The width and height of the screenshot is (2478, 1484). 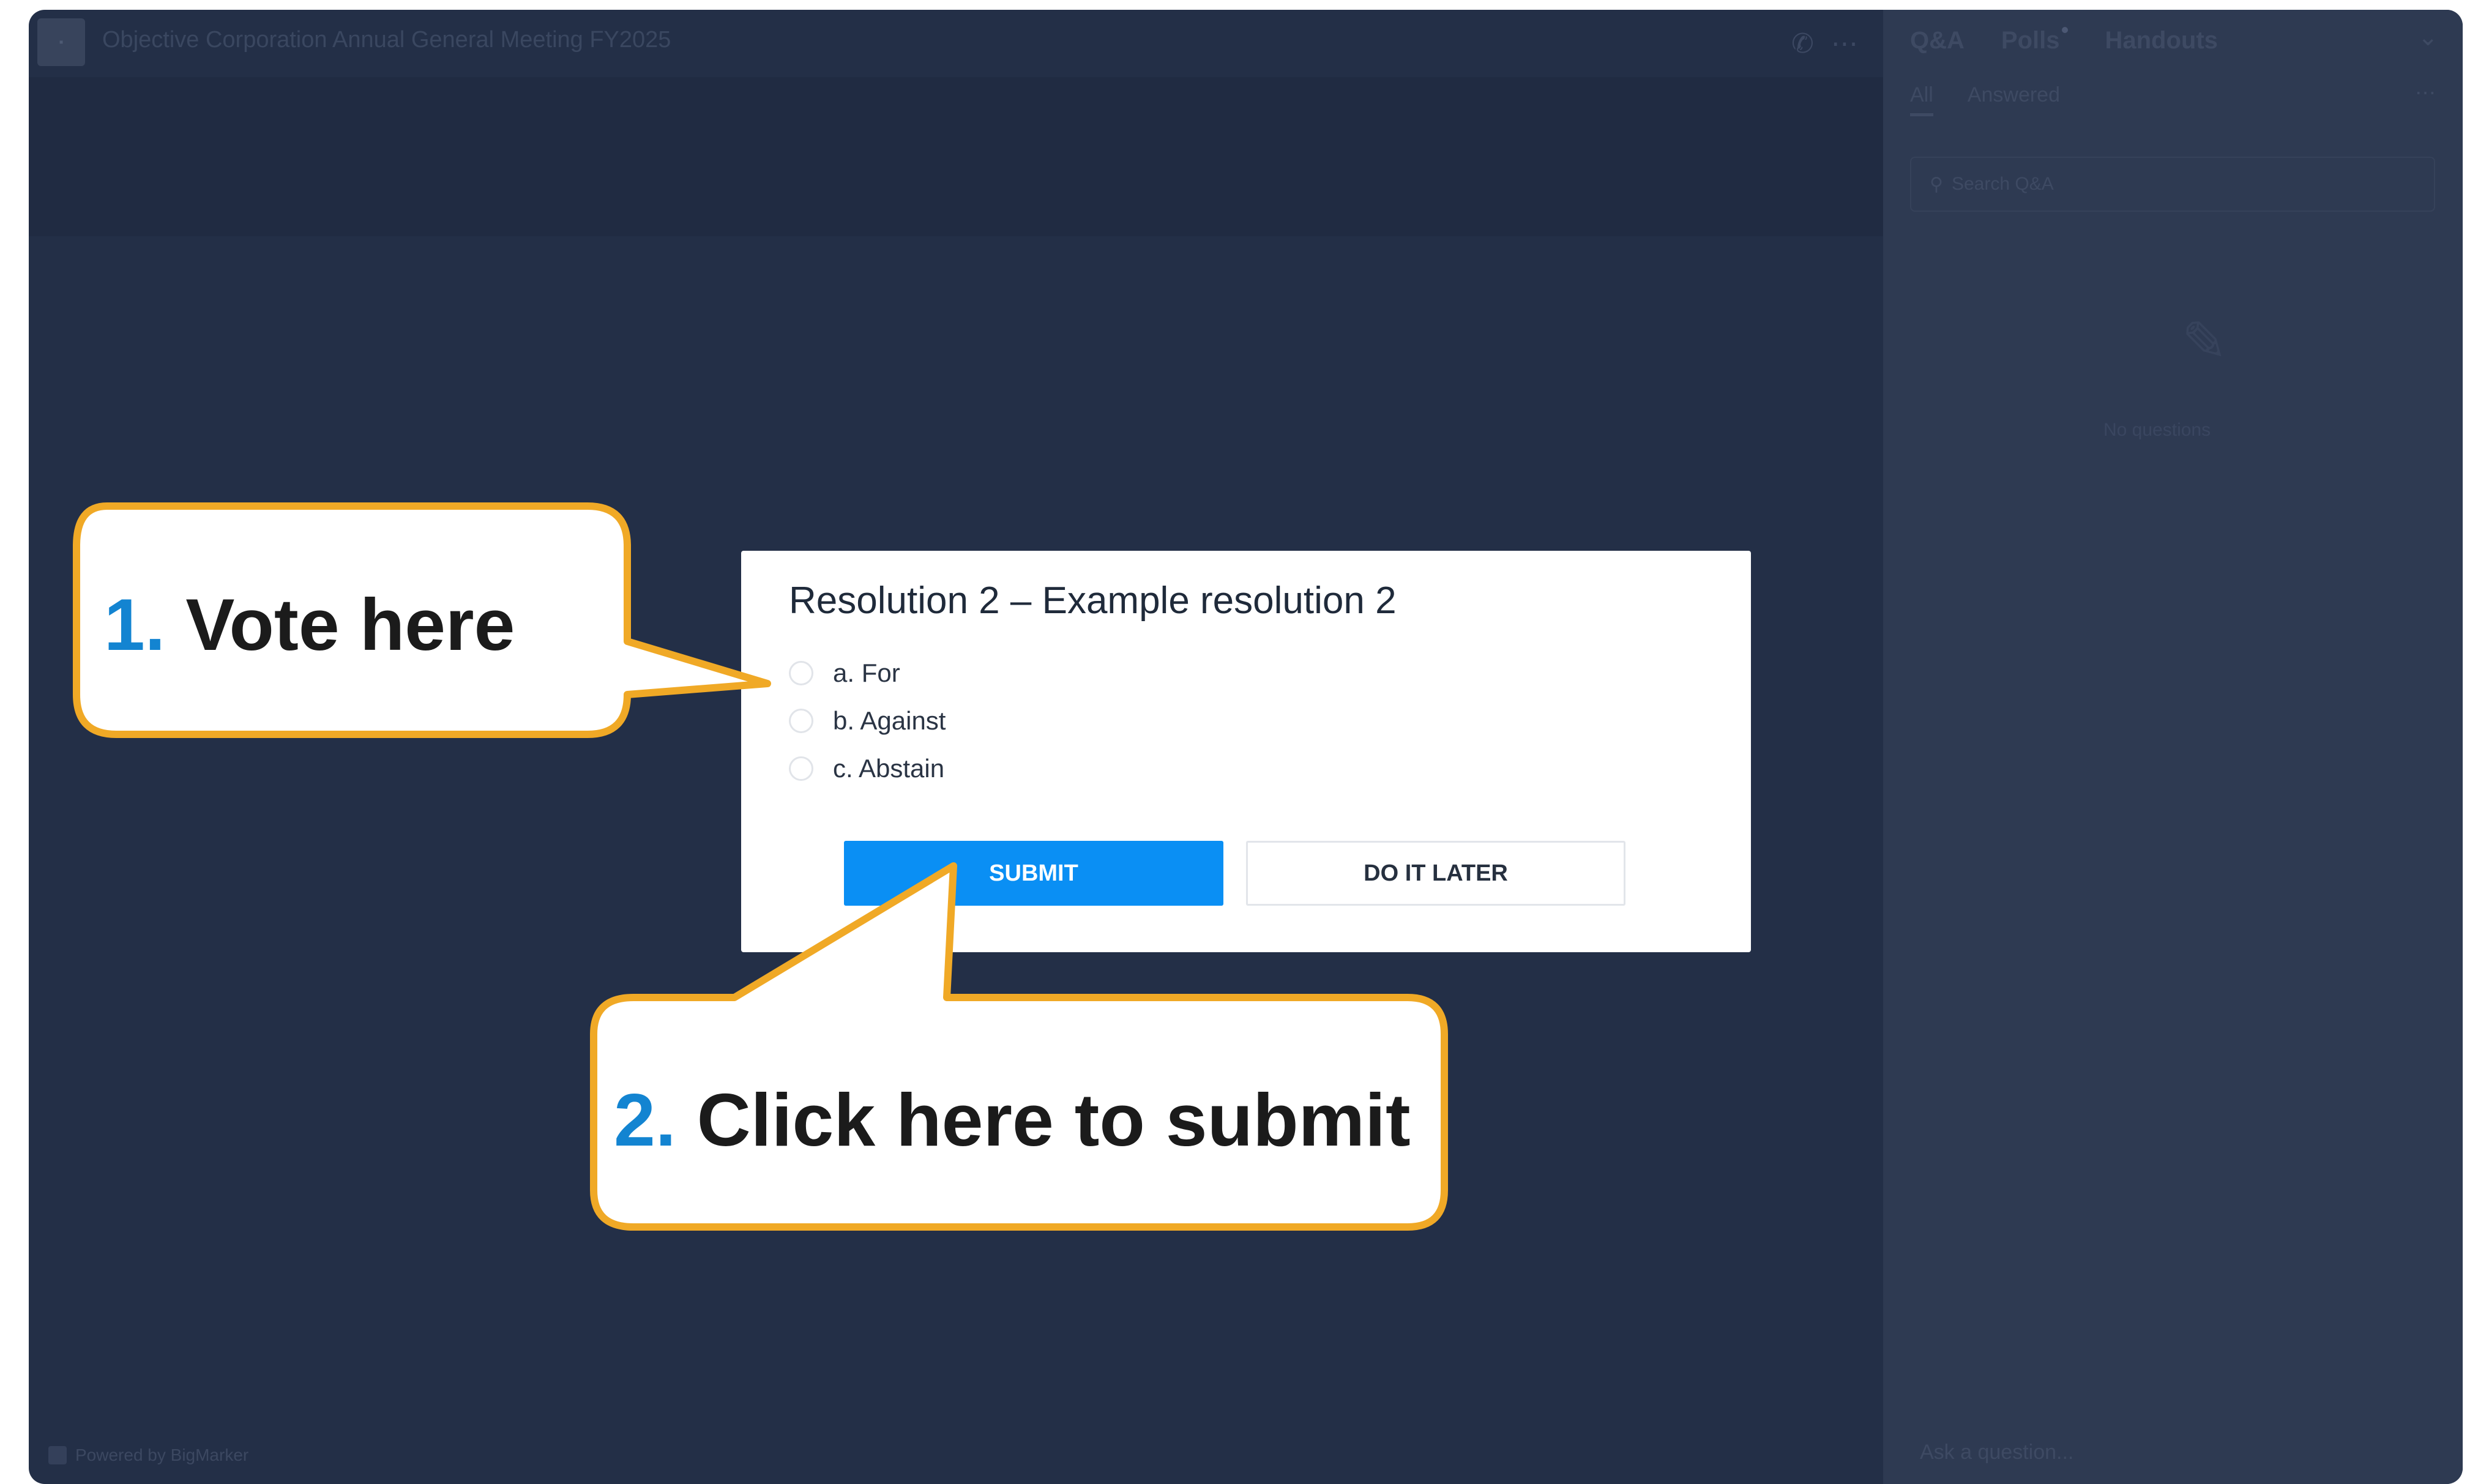 What do you see at coordinates (1019, 1046) in the screenshot?
I see `callout-submit-bubble` at bounding box center [1019, 1046].